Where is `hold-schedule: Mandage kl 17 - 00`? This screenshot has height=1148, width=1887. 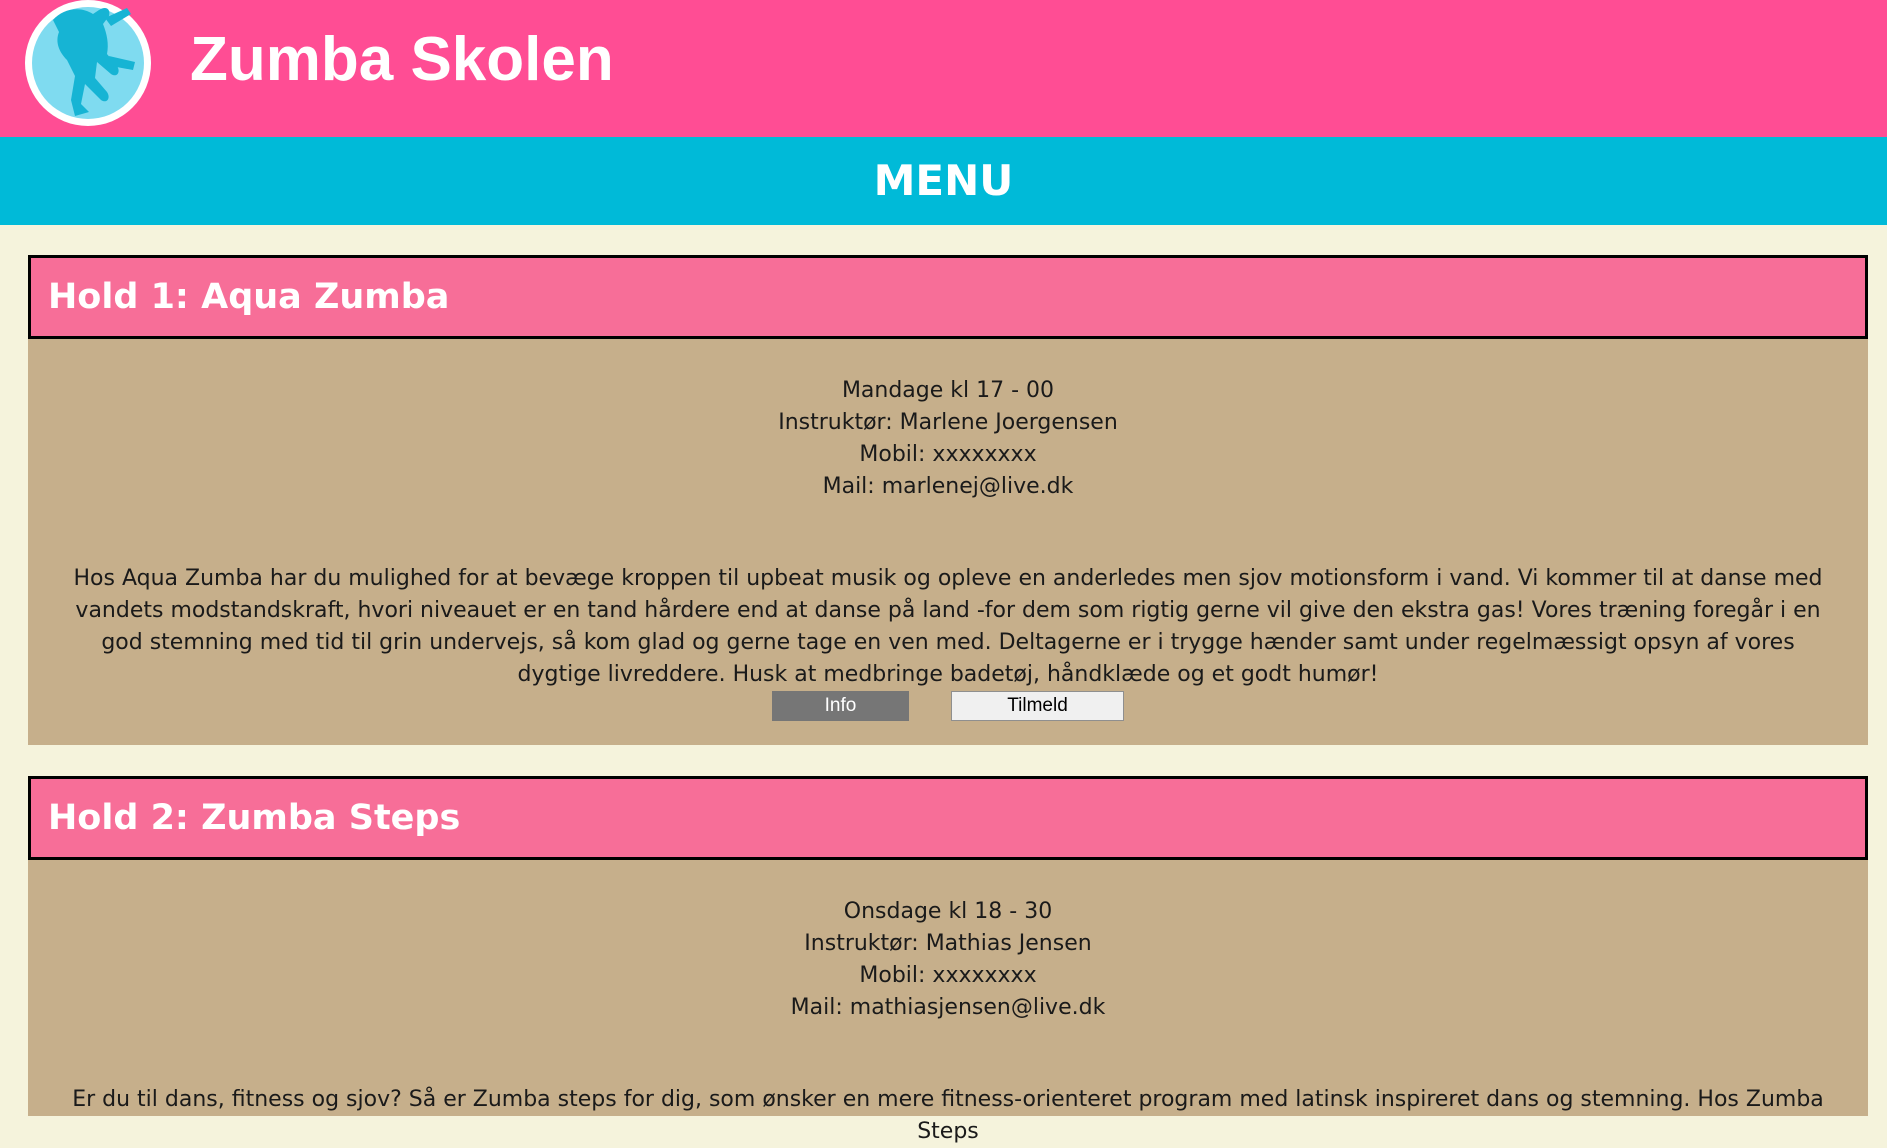
hold-schedule: Mandage kl 17 - 00 is located at coordinates (948, 390).